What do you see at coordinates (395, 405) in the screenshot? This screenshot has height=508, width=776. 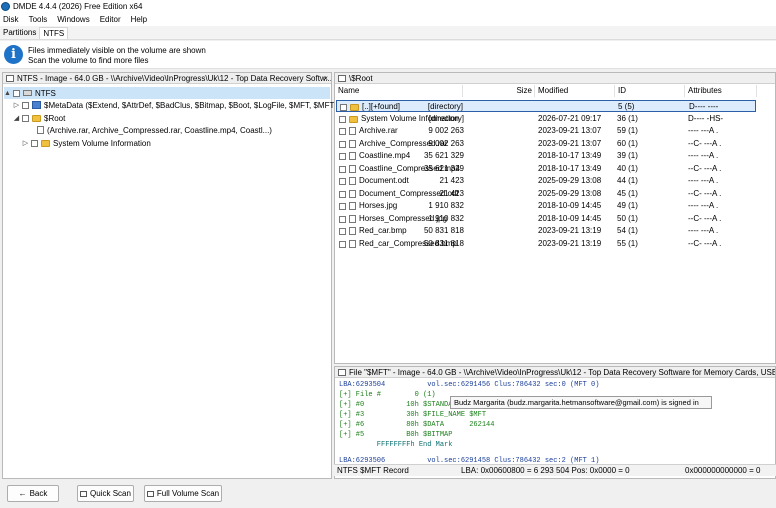 I see `record-line: [+] #0 10h $STANDA` at bounding box center [395, 405].